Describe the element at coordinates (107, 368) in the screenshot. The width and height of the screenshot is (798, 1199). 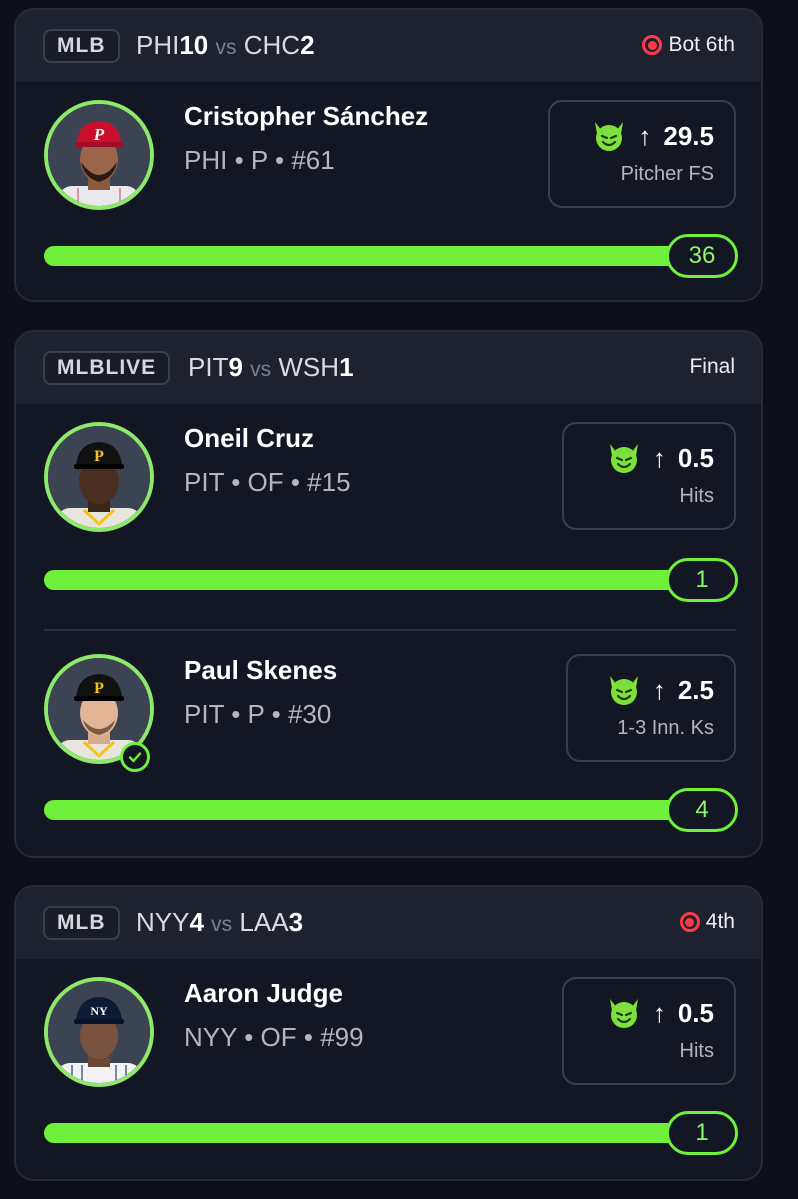
I see `league-badge: MLBLIVE` at that location.